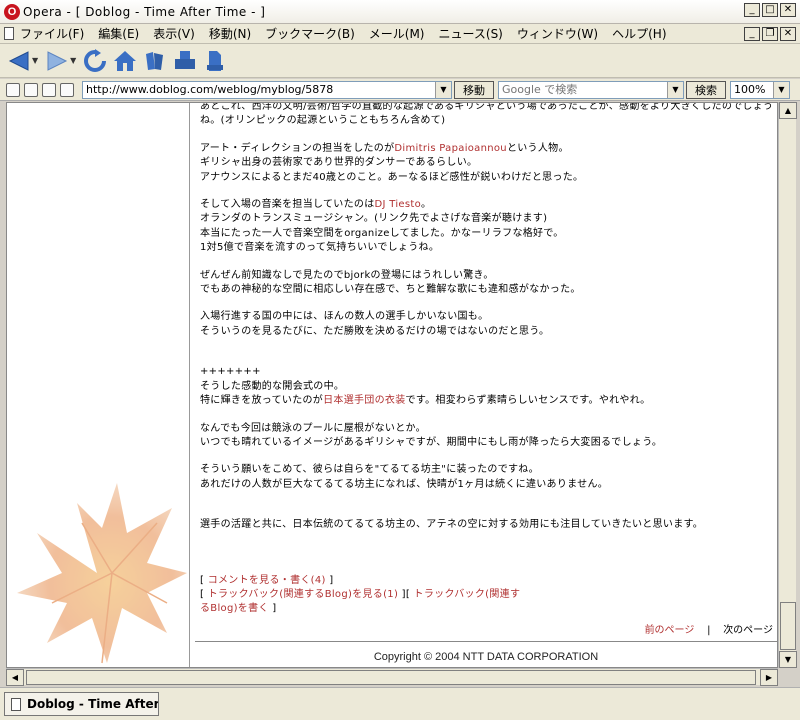 The width and height of the screenshot is (800, 720). Describe the element at coordinates (752, 10) in the screenshot. I see `minimize-button: _` at that location.